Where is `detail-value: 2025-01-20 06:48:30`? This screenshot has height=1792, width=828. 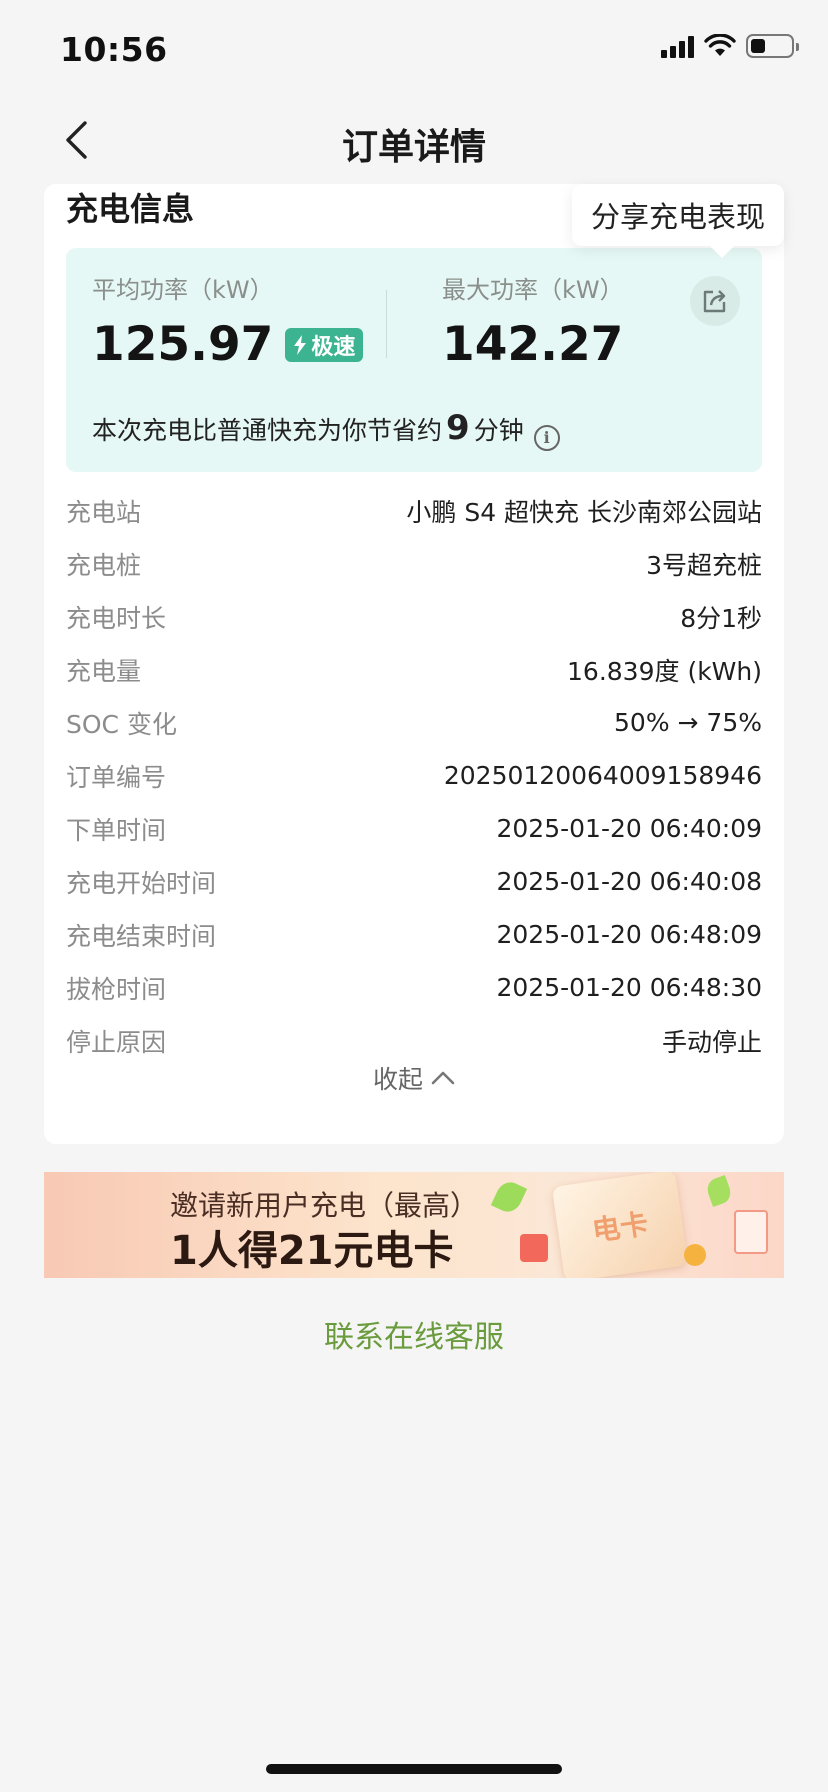
detail-value: 2025-01-20 06:48:30 is located at coordinates (629, 987).